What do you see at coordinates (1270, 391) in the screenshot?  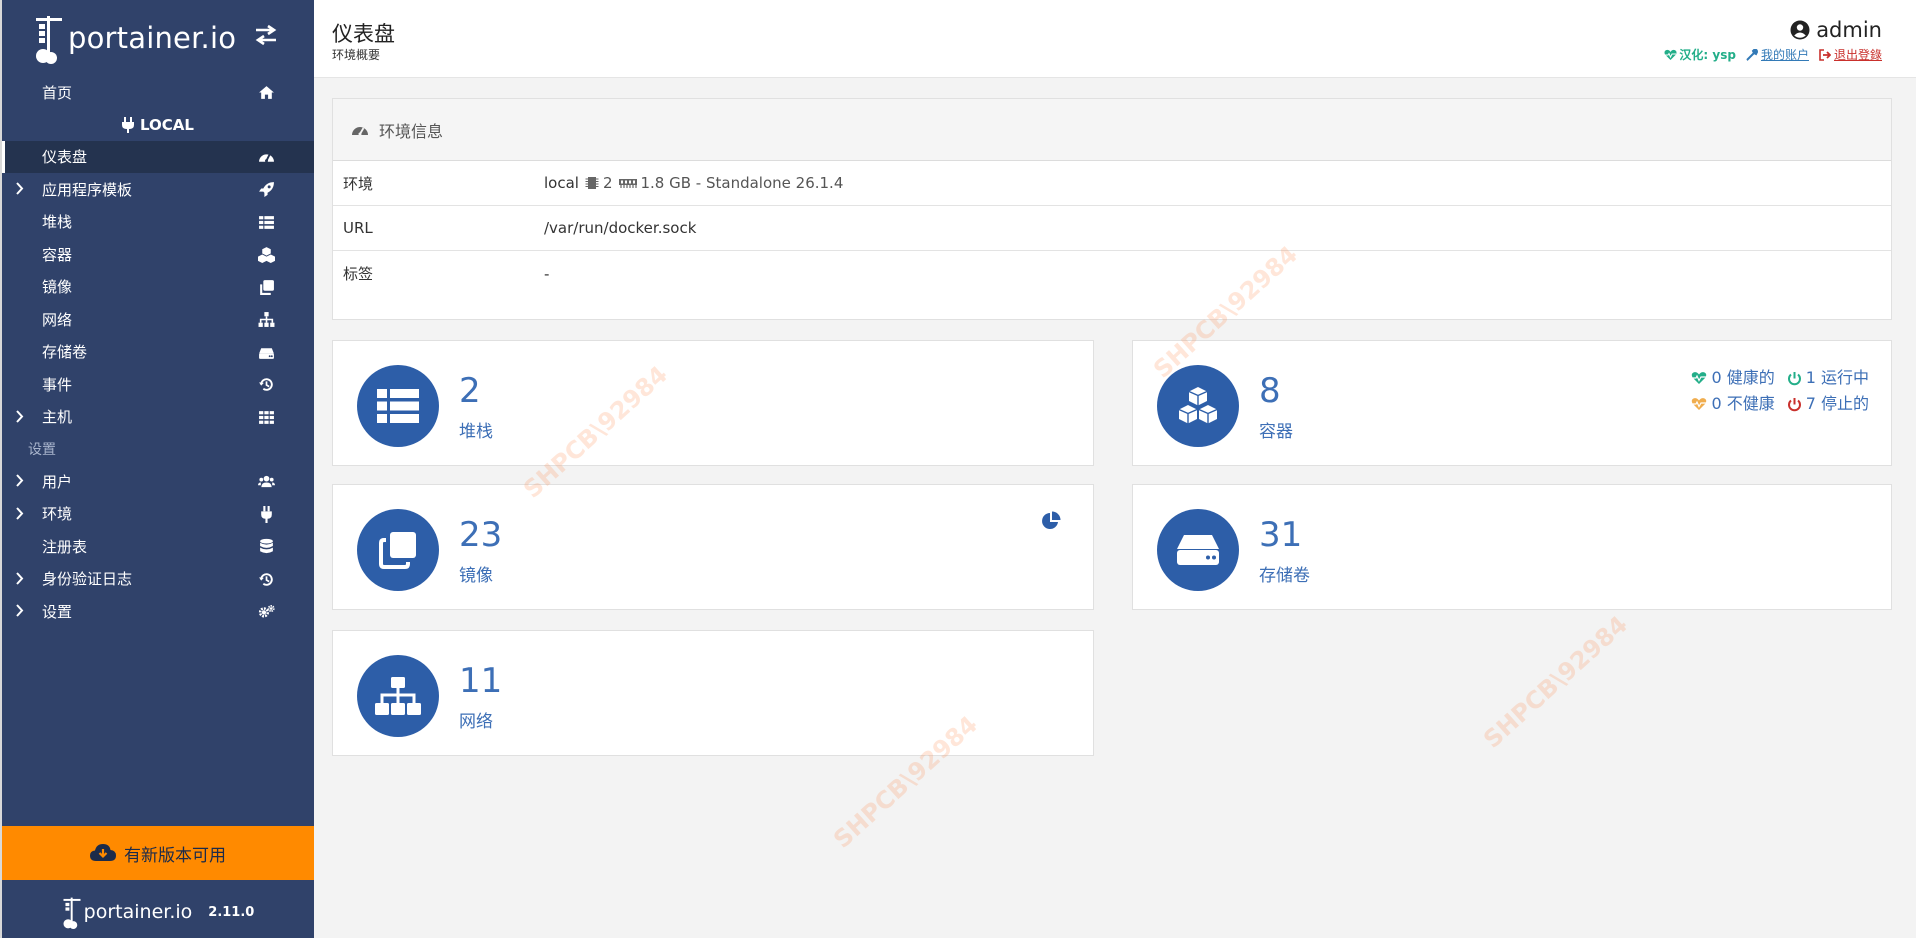 I see `containers-count: 8` at bounding box center [1270, 391].